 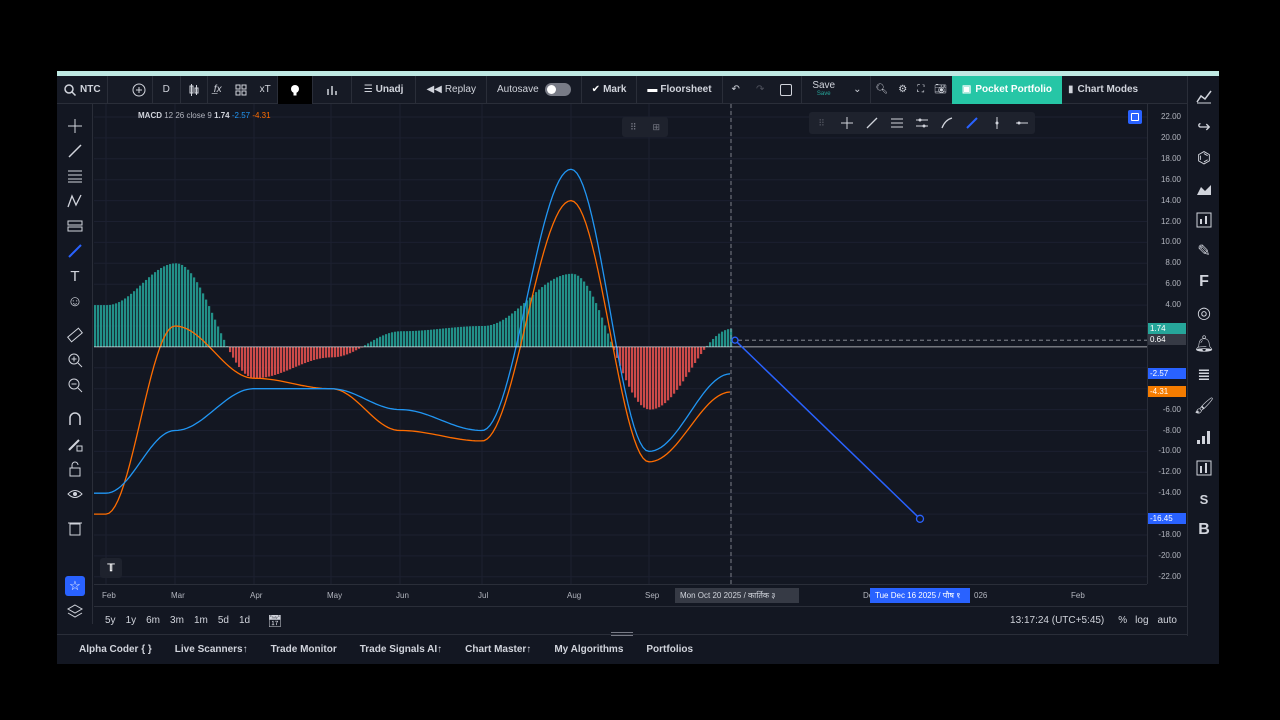 What do you see at coordinates (1204, 282) in the screenshot?
I see `fundamentals-button: F` at bounding box center [1204, 282].